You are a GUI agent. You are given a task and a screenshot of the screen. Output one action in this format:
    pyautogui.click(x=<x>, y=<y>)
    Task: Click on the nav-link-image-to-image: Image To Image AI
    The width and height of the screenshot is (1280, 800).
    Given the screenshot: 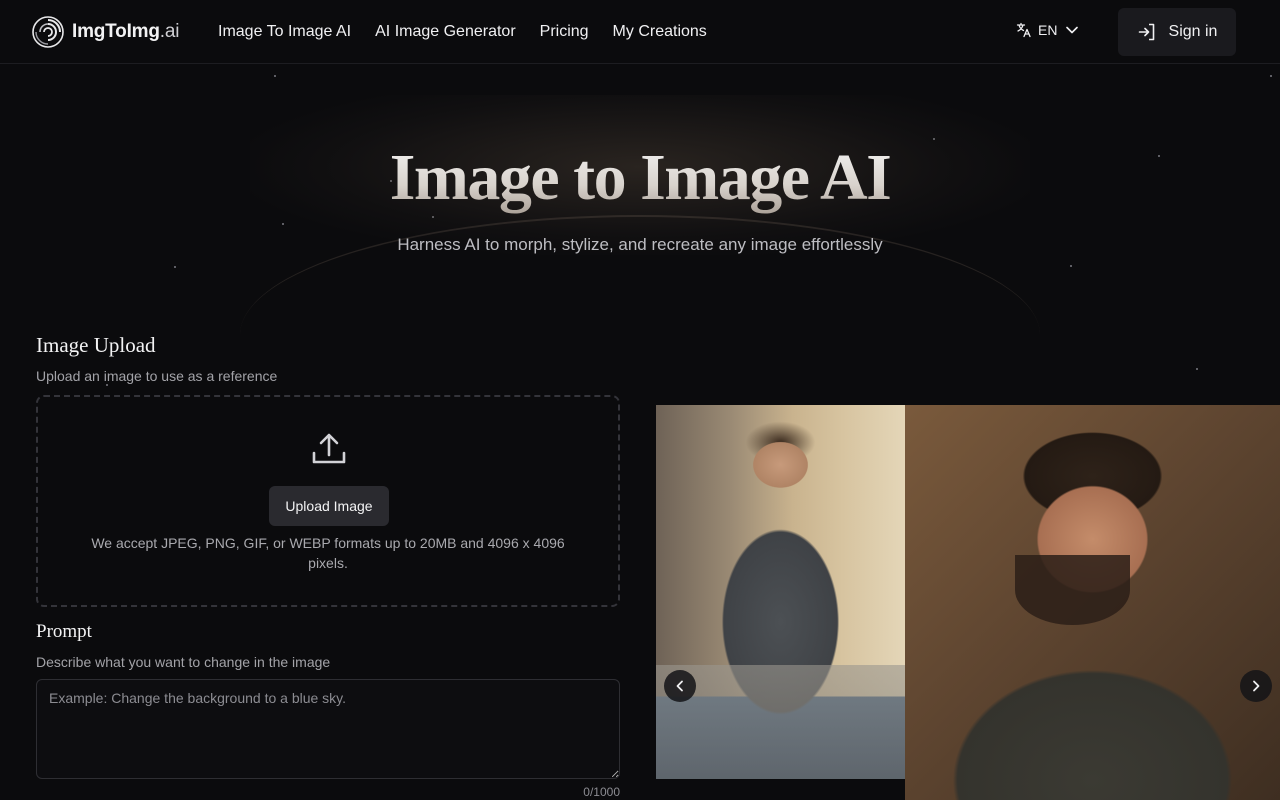 What is the action you would take?
    pyautogui.click(x=284, y=32)
    